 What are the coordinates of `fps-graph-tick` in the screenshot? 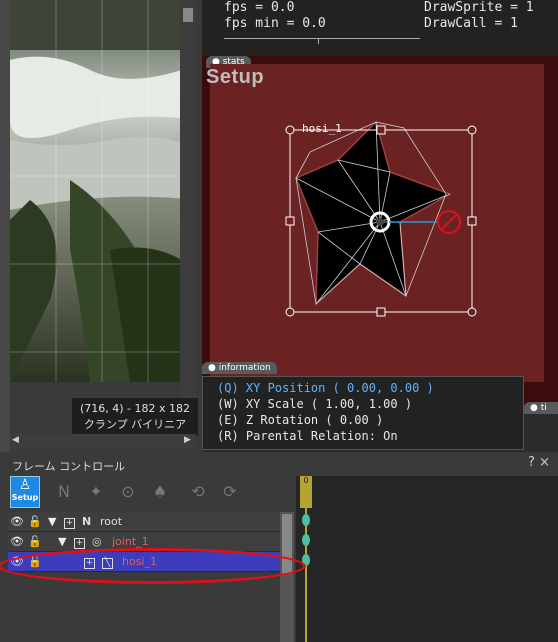 It's located at (318, 41).